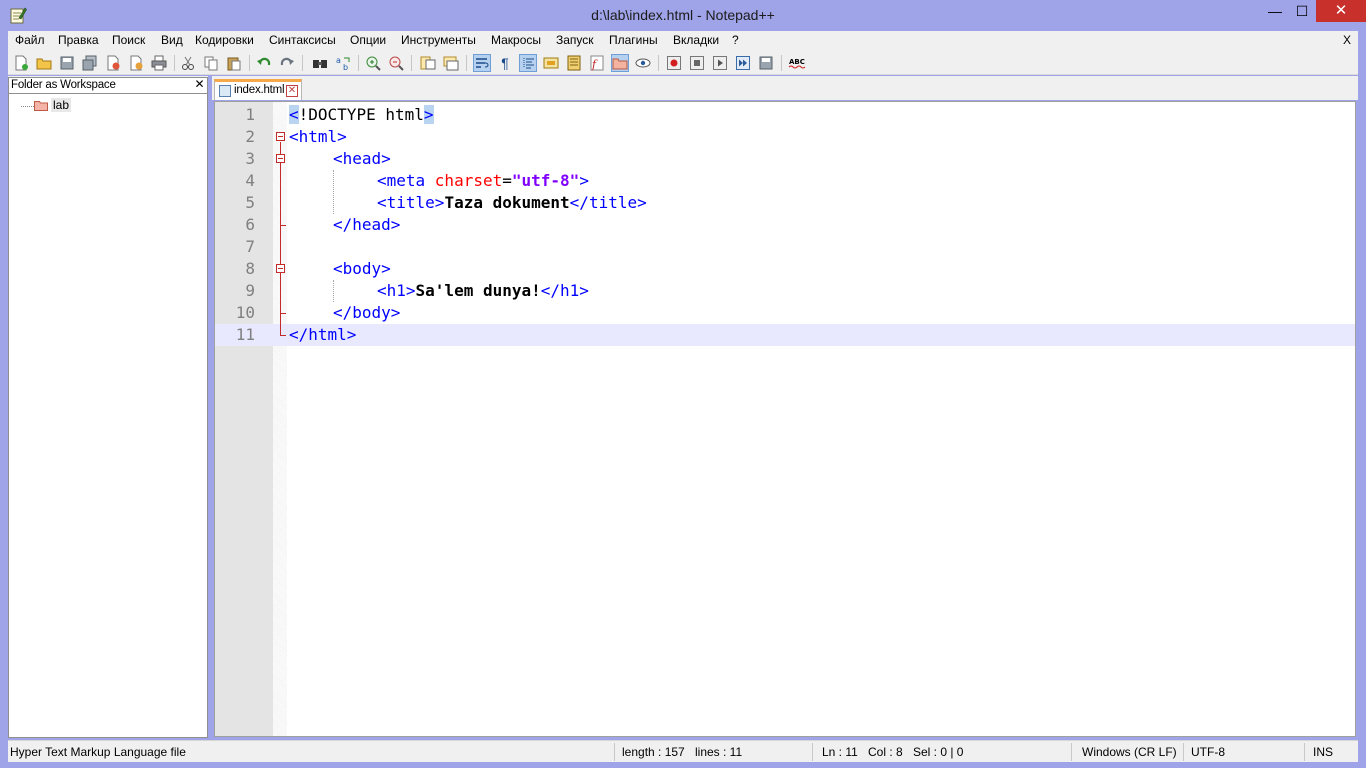 This screenshot has height=768, width=1366. What do you see at coordinates (90, 63) in the screenshot?
I see `save-all-icon` at bounding box center [90, 63].